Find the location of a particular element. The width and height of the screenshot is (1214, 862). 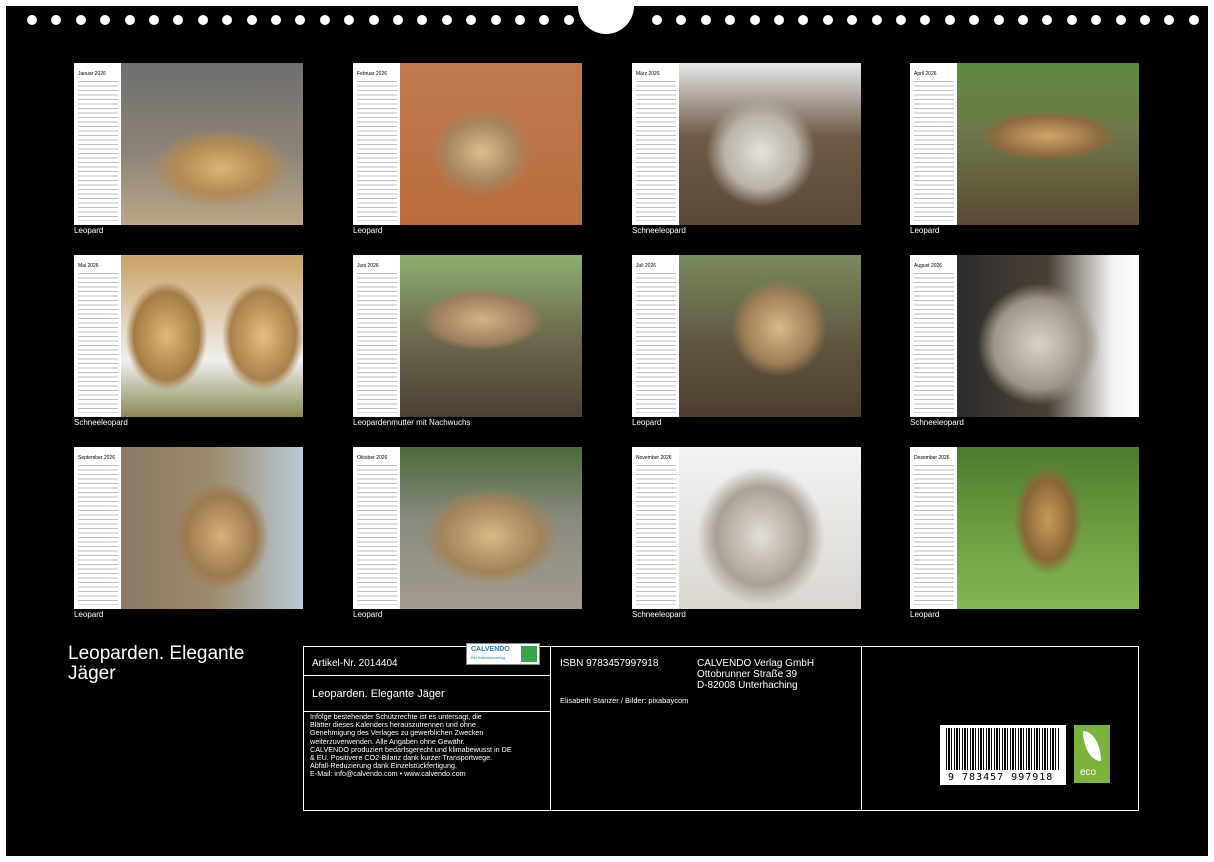

month-page: September 2026 is located at coordinates (188, 528).